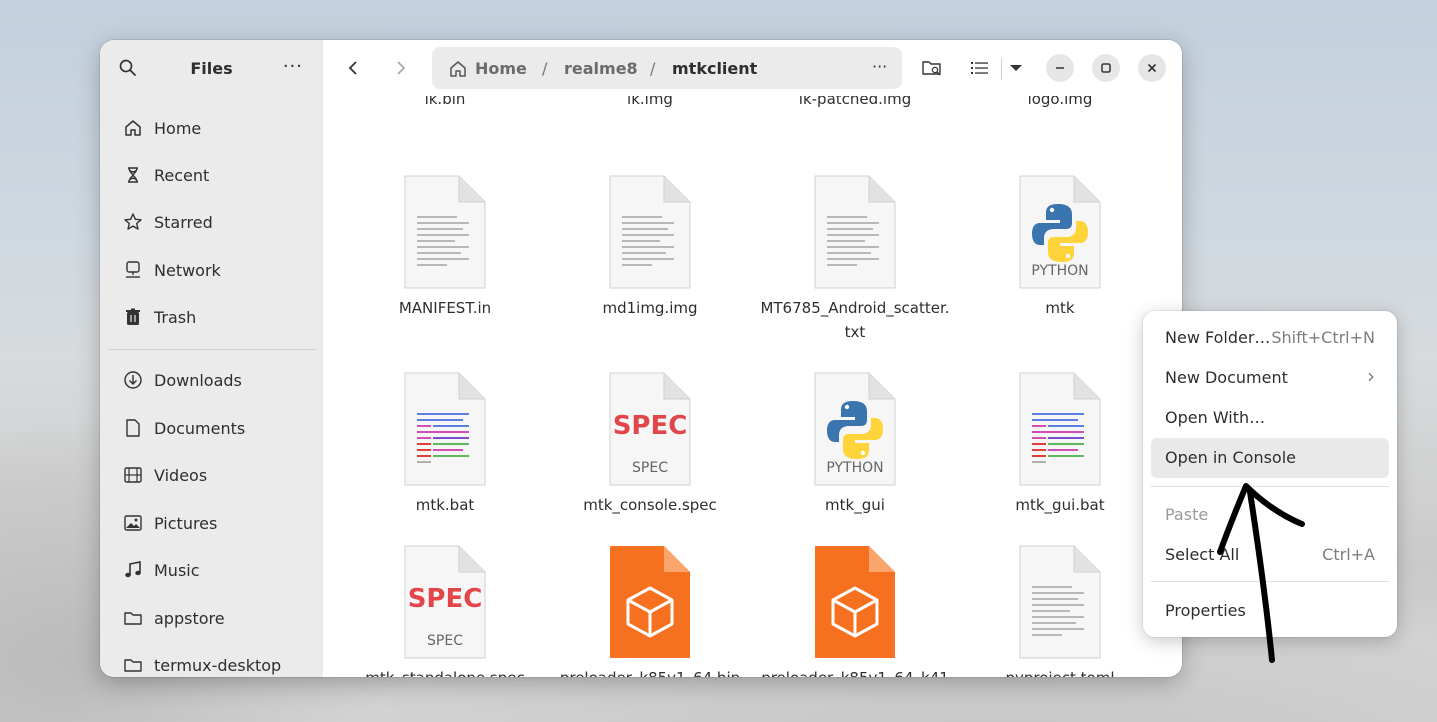  Describe the element at coordinates (211, 570) in the screenshot. I see `sidebar-item-music: Music` at that location.